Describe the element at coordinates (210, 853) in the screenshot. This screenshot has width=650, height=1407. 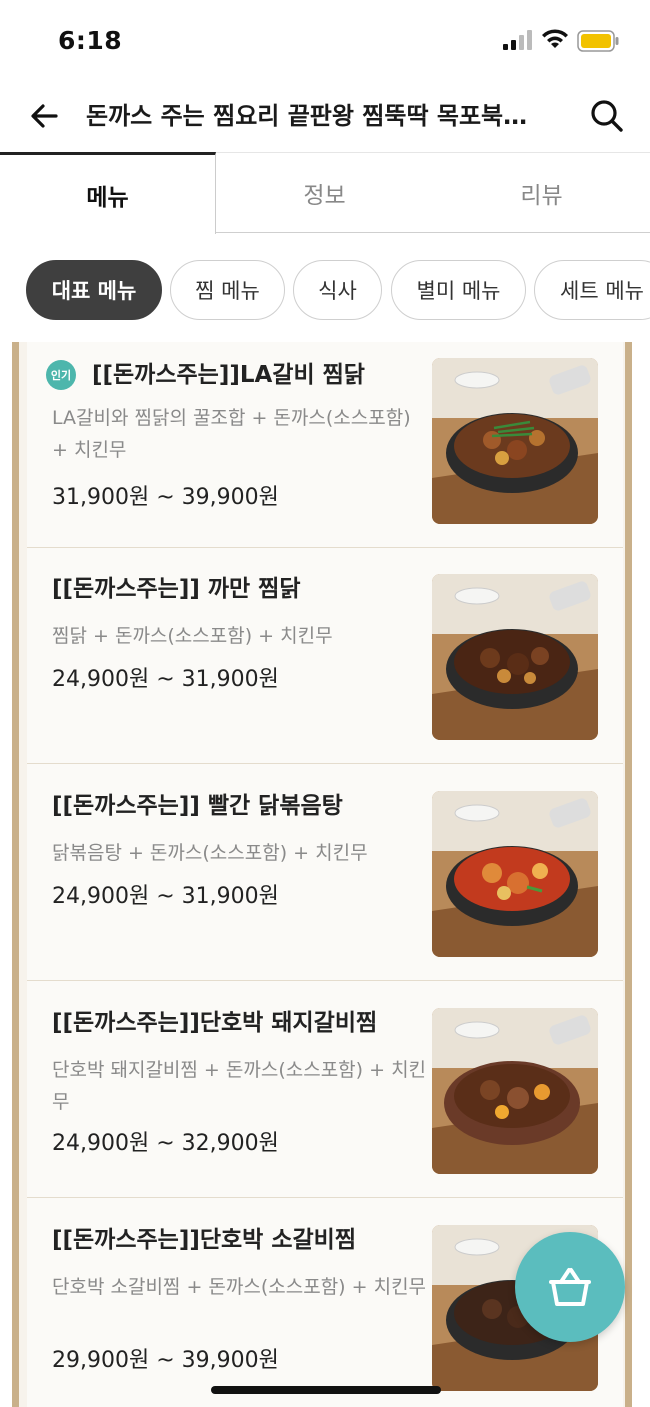
I see `menu-item-description: 닭볶음탕 + 돈까스(소스포함) + 치킨무` at that location.